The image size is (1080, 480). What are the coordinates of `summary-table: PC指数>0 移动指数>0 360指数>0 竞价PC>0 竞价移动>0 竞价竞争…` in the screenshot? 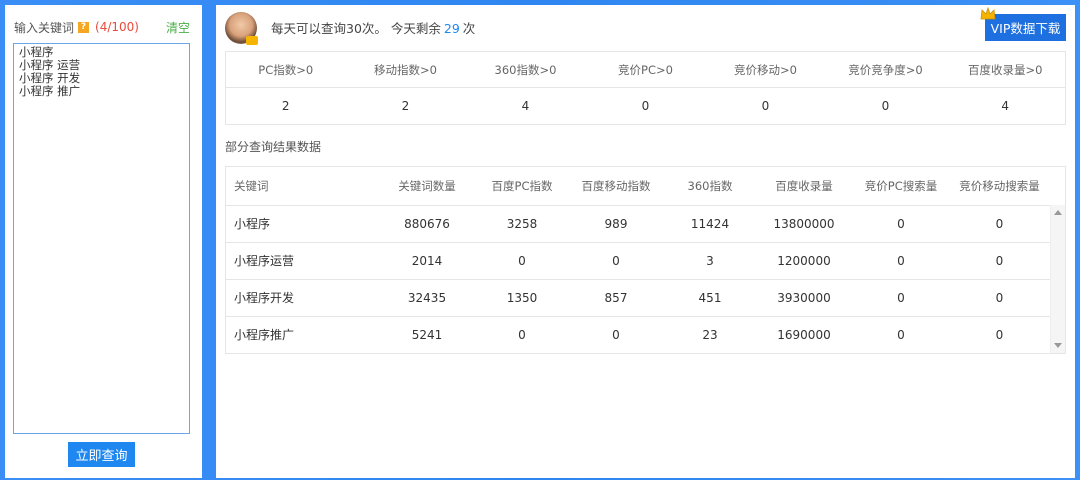 It's located at (645, 88).